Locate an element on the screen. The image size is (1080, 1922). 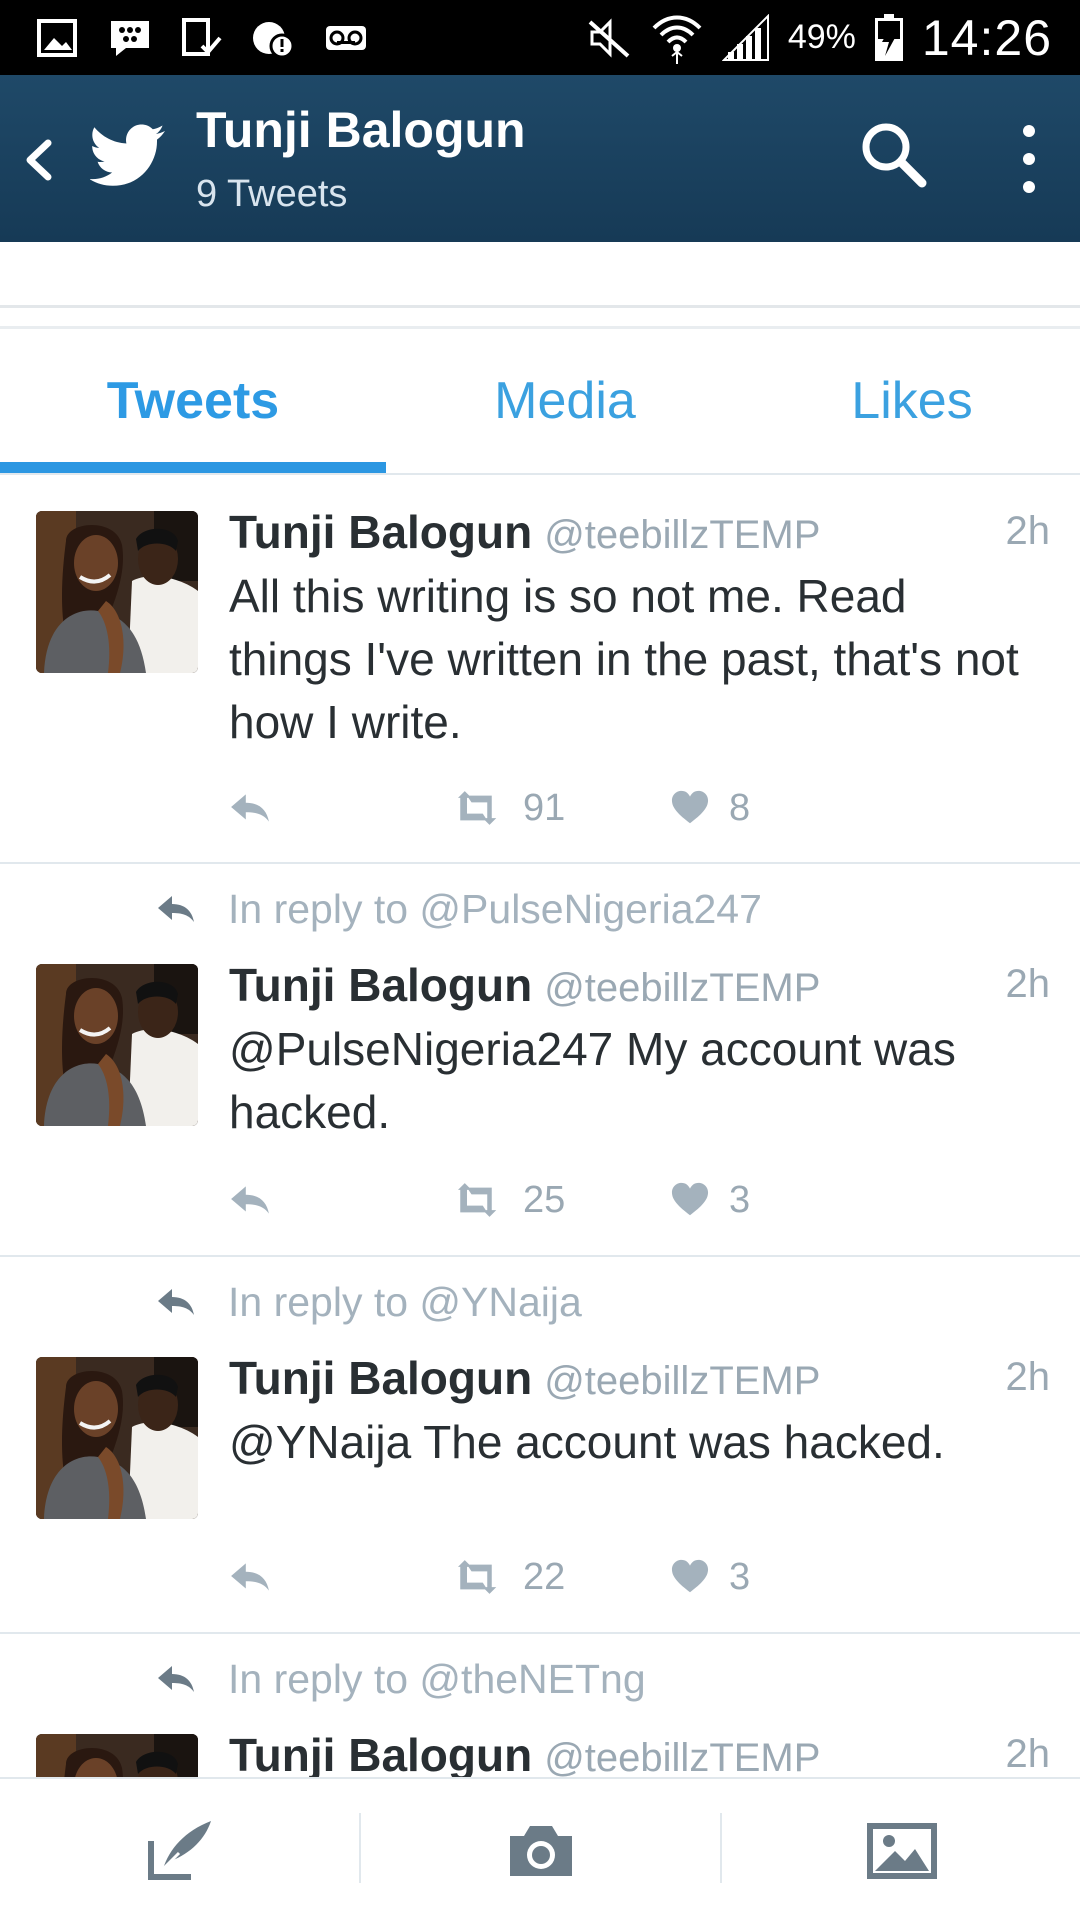
camera-button is located at coordinates (540, 1850).